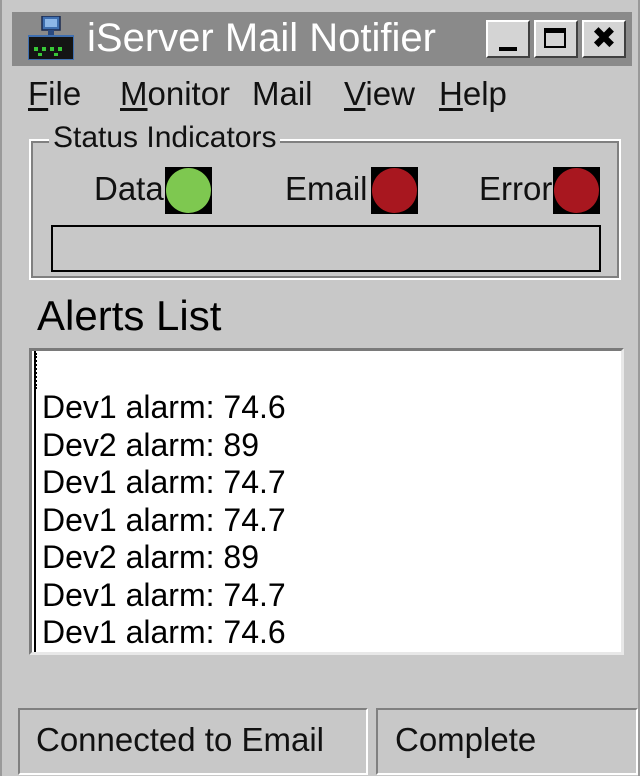 The height and width of the screenshot is (776, 640). What do you see at coordinates (51, 38) in the screenshot?
I see `app-icon` at bounding box center [51, 38].